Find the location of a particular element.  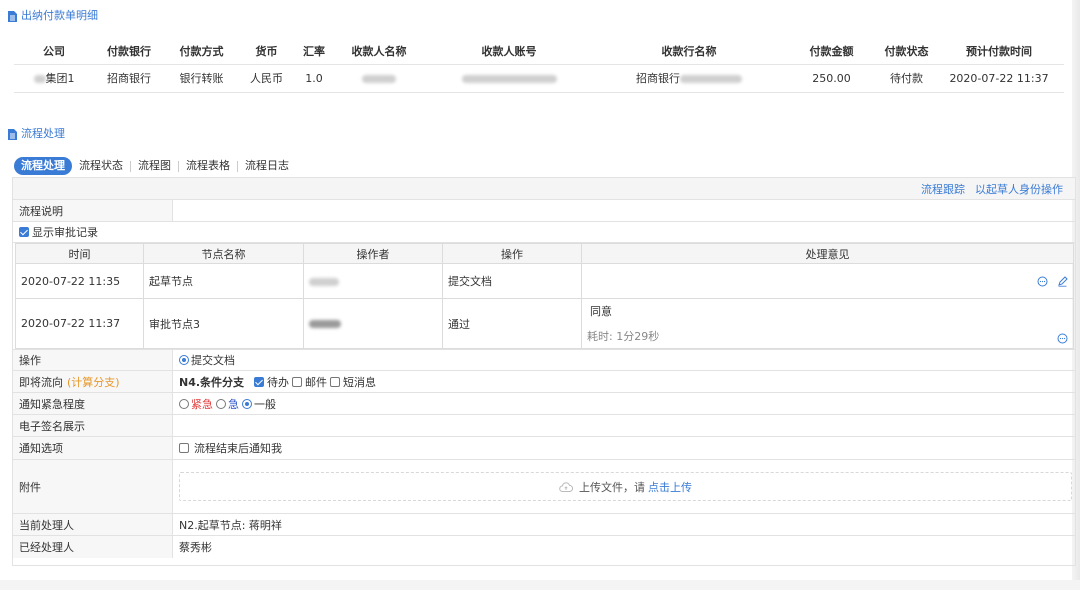

urgent-radio is located at coordinates (184, 403).